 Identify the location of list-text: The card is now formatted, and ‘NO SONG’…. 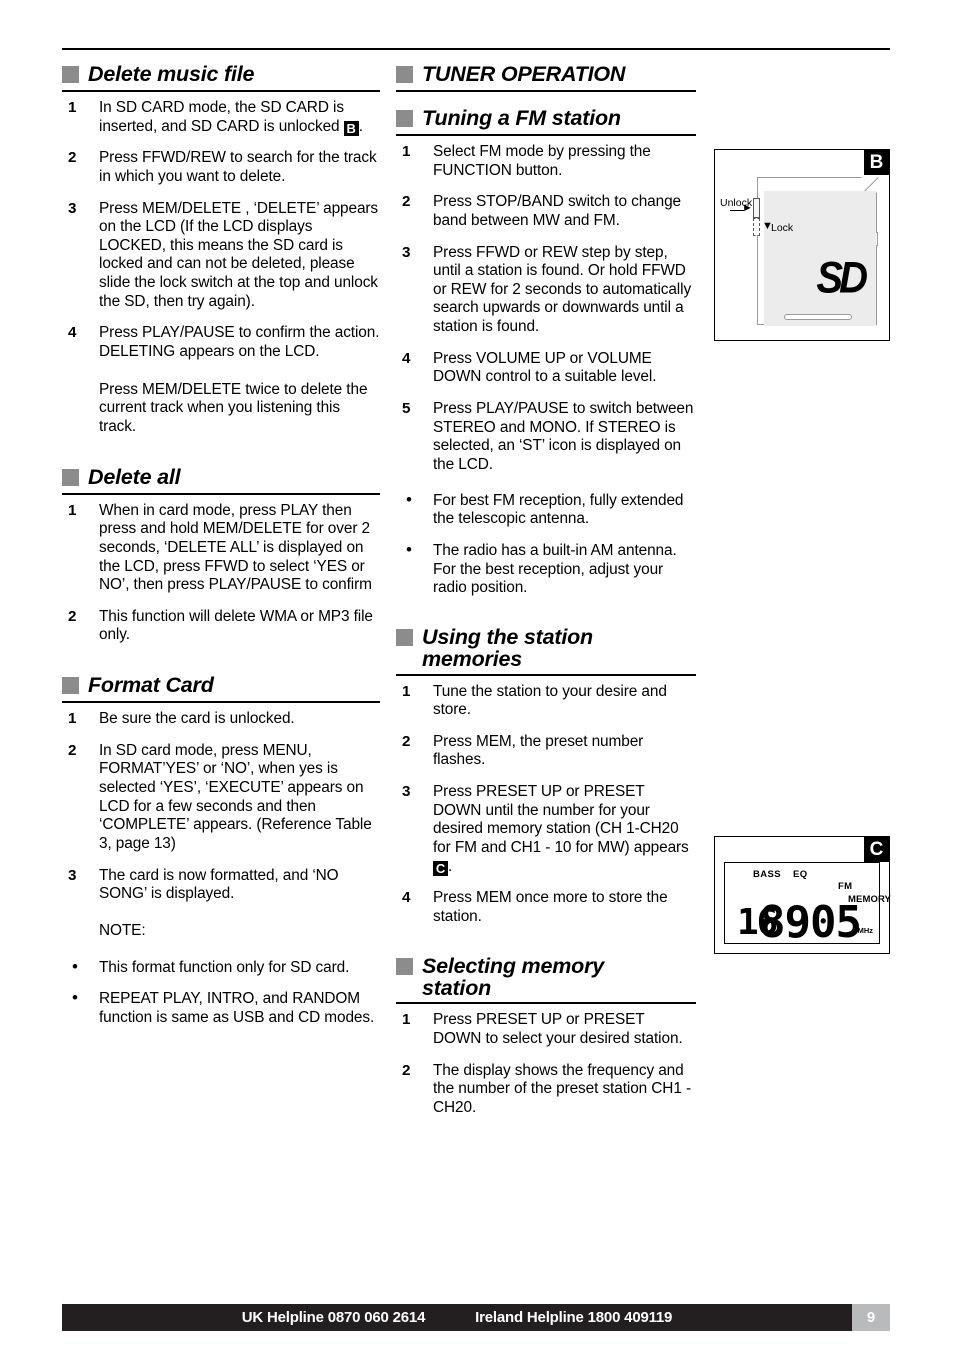
(219, 884).